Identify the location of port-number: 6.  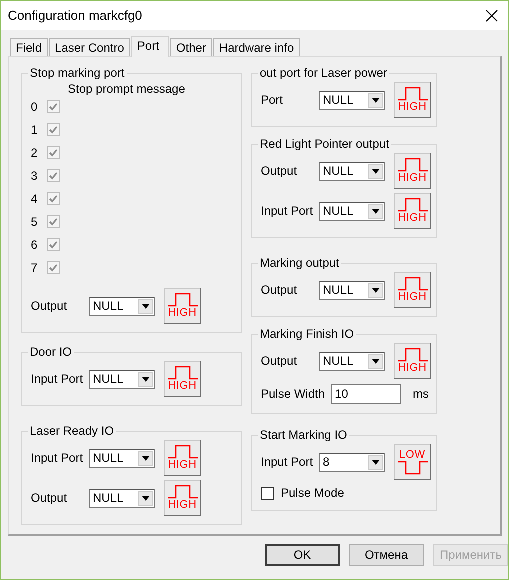
(35, 245).